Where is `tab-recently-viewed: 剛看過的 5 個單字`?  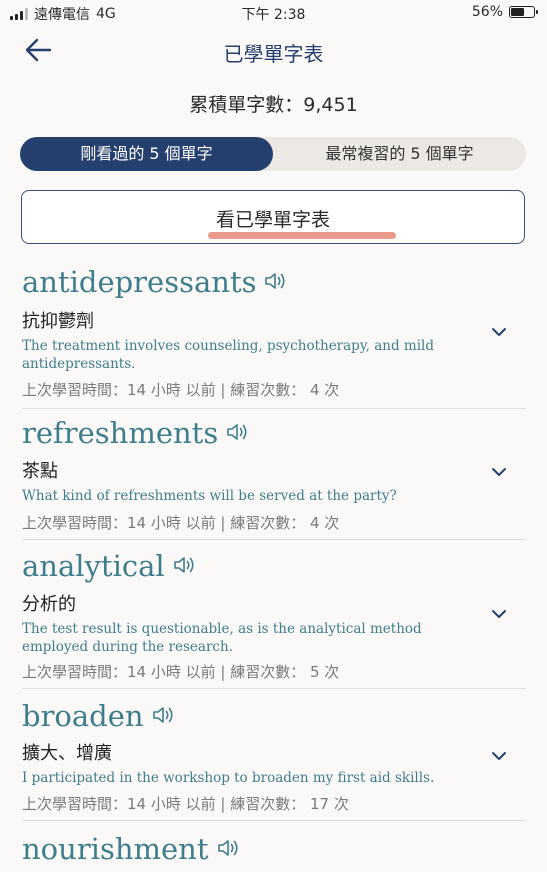 tab-recently-viewed: 剛看過的 5 個單字 is located at coordinates (146, 154).